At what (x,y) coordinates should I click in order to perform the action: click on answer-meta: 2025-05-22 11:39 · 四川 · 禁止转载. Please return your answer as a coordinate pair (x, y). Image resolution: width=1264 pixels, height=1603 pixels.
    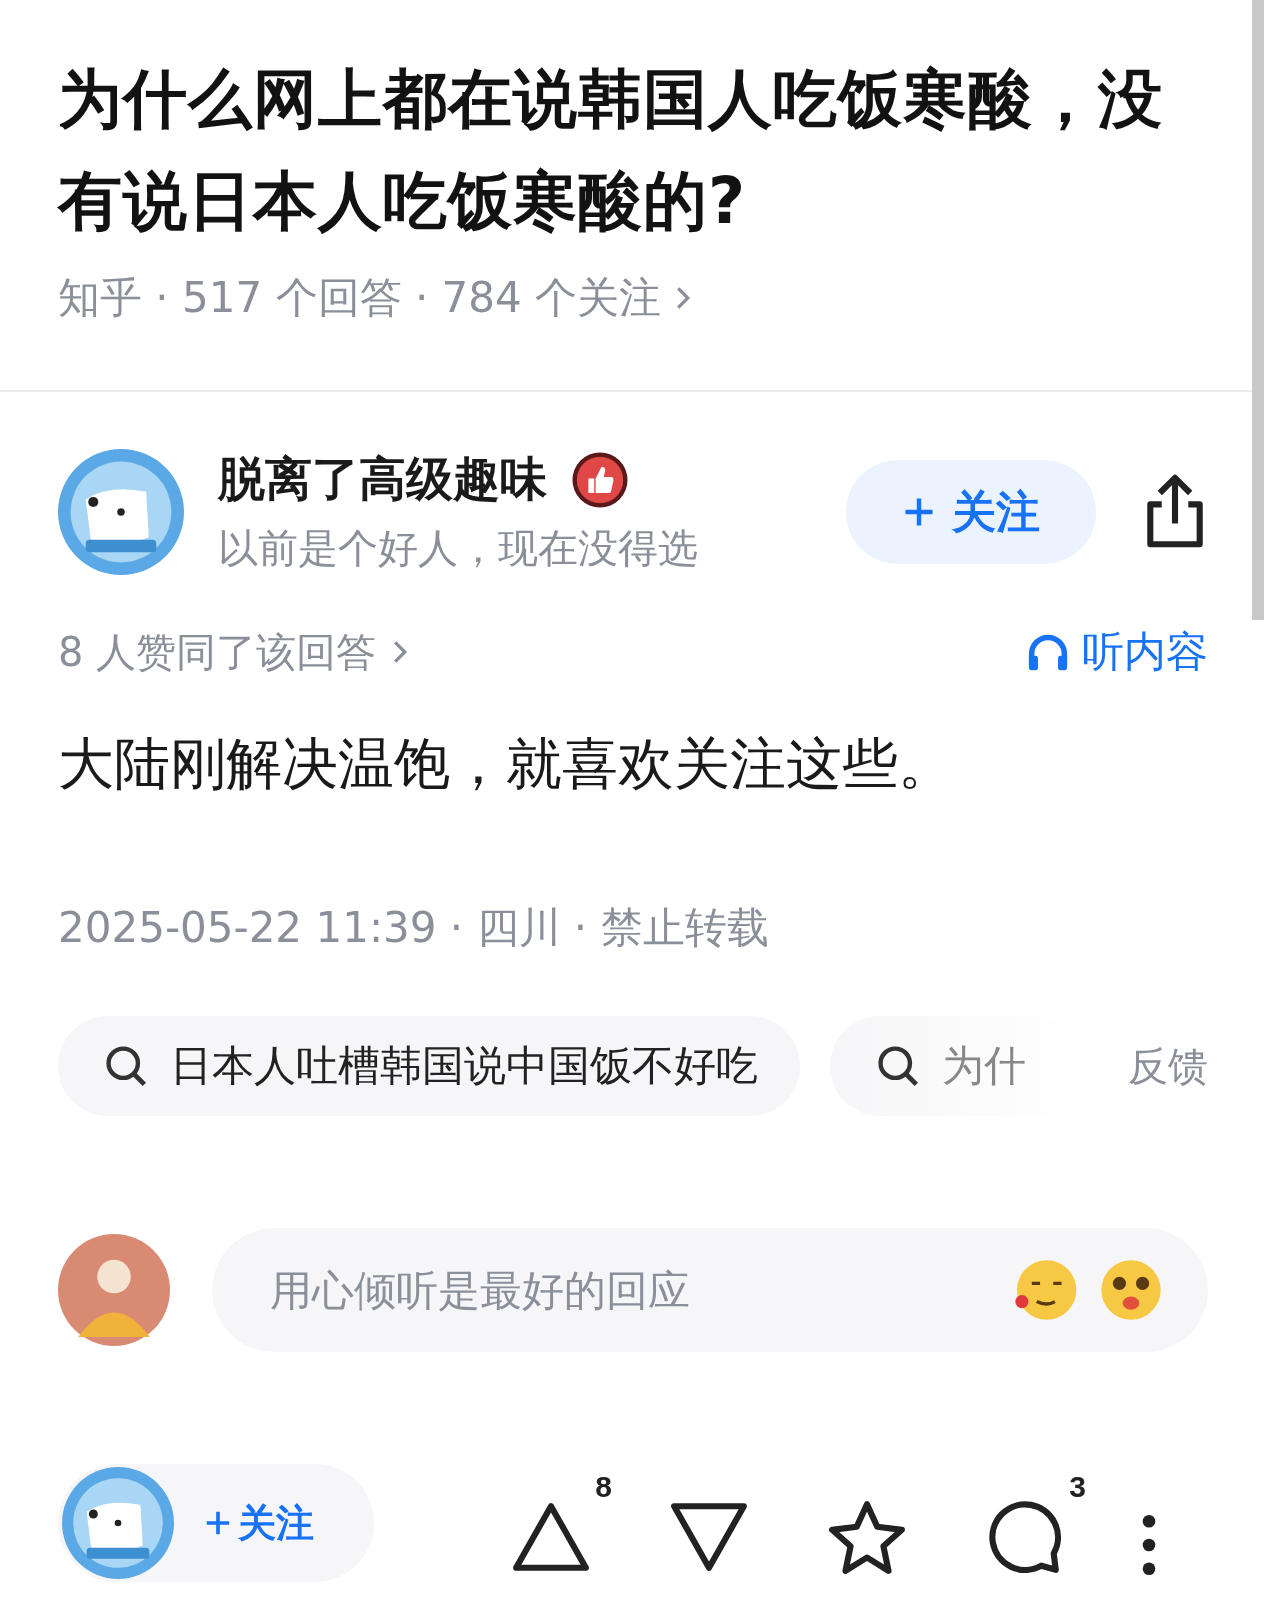
    Looking at the image, I should click on (414, 928).